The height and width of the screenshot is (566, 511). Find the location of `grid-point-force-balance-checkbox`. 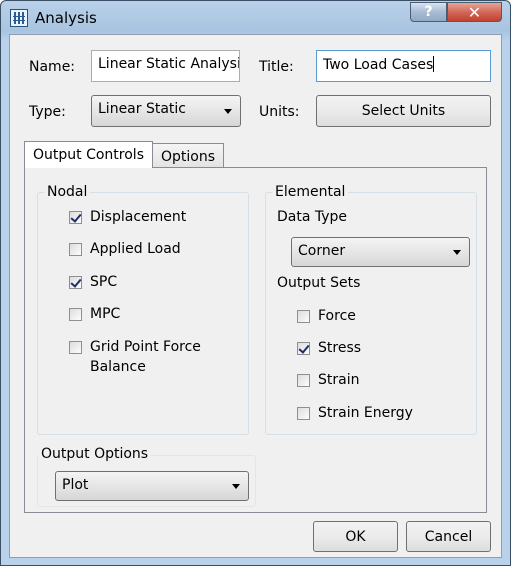

grid-point-force-balance-checkbox is located at coordinates (75, 347).